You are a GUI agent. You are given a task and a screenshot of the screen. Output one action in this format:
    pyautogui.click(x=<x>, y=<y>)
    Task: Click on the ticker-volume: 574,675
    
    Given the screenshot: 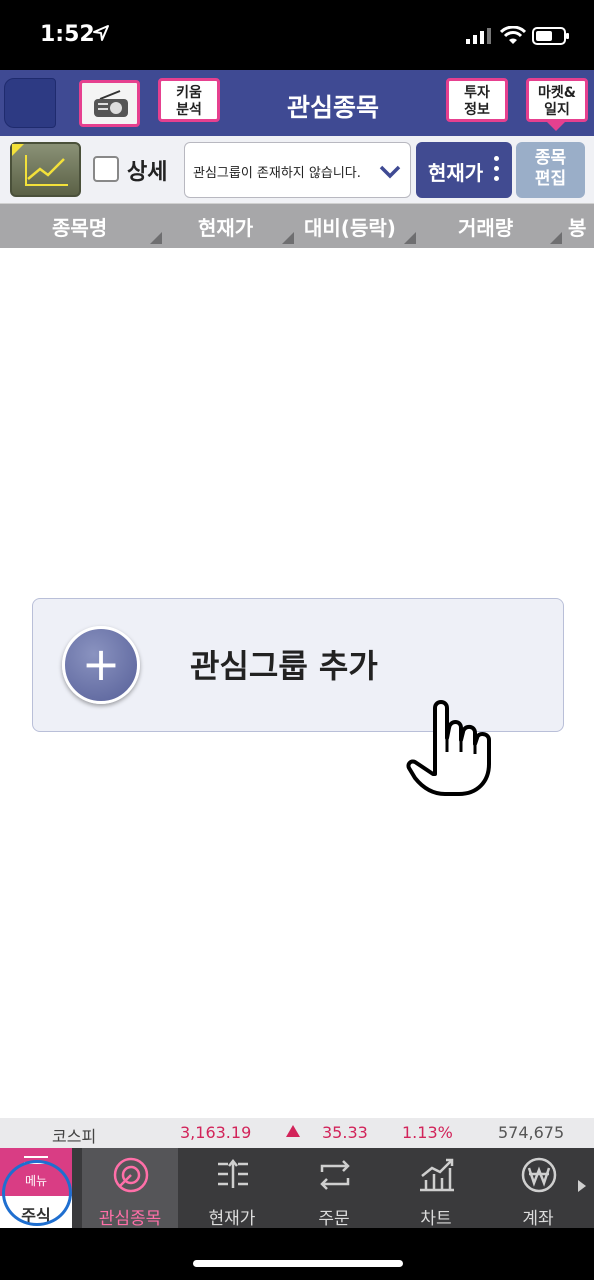 What is the action you would take?
    pyautogui.click(x=531, y=1132)
    